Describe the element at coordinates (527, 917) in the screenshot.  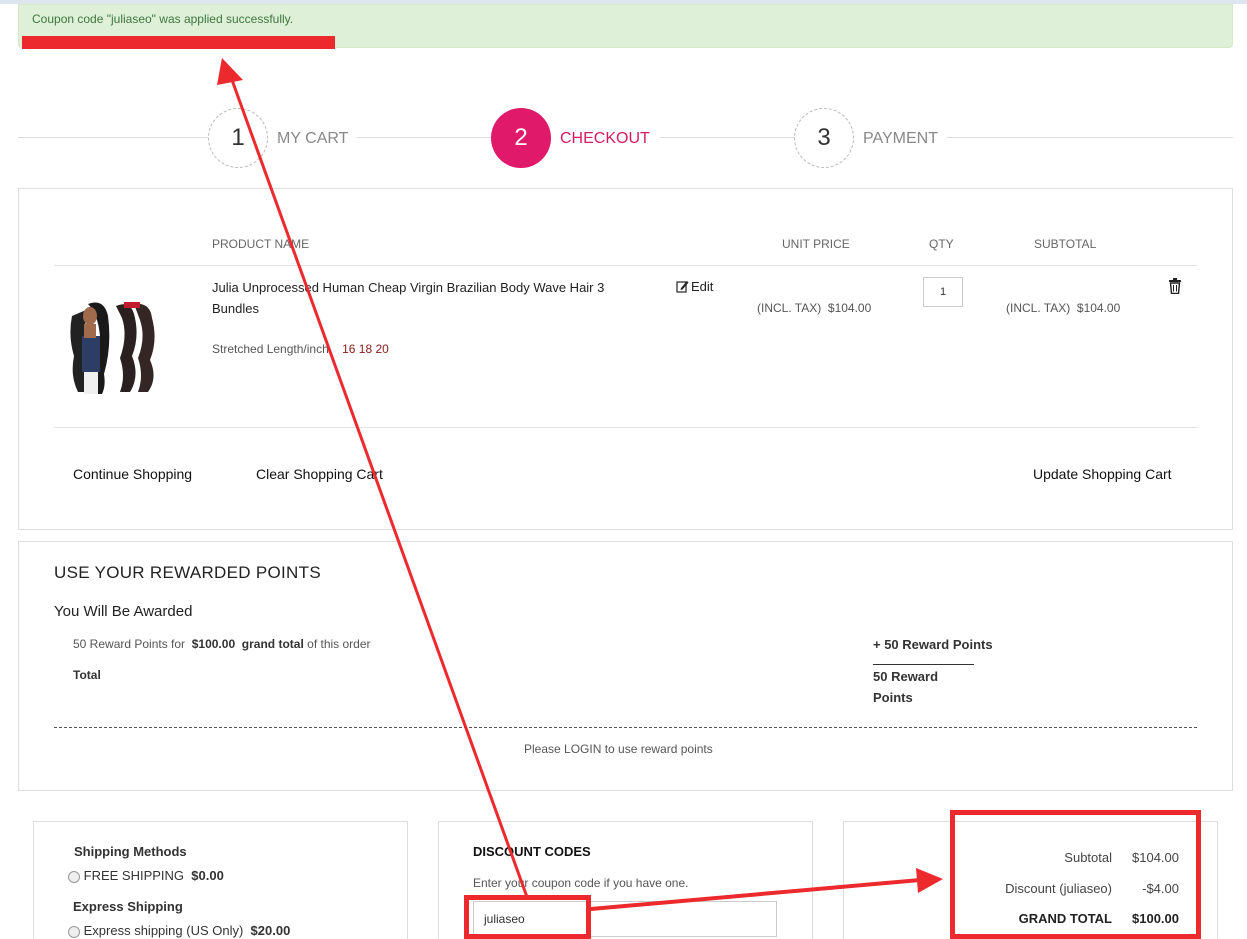
I see `annotation-box-coupon` at that location.